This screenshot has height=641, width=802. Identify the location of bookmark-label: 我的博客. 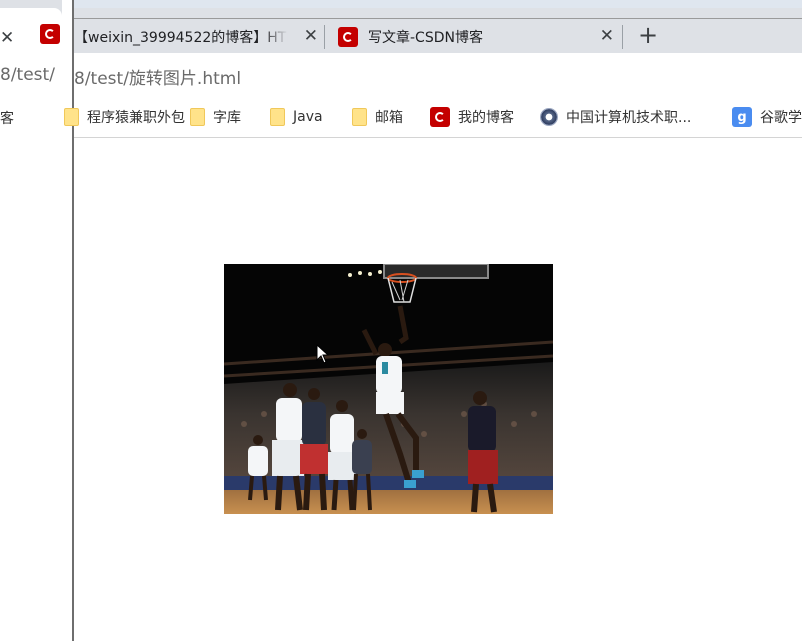
(486, 118).